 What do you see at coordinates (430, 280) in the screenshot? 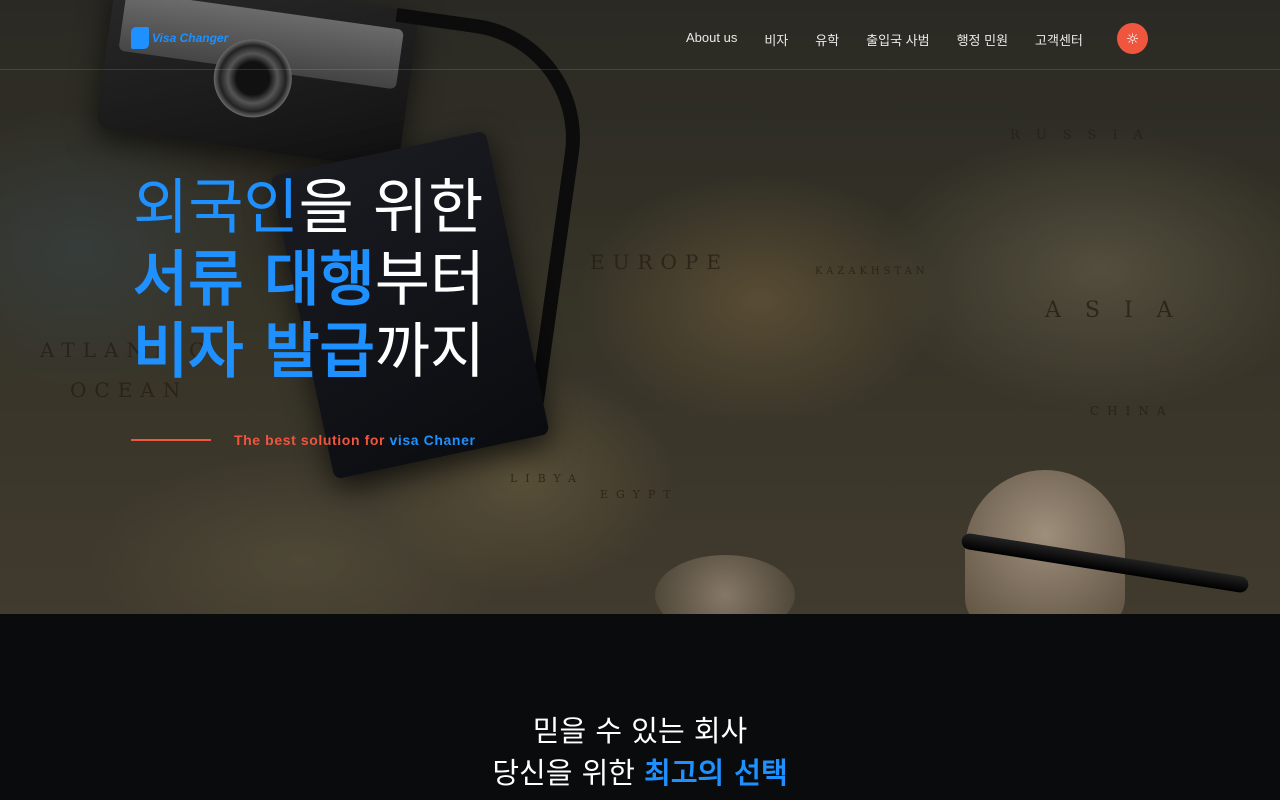
I see `headline-line-2-rest: 부터` at bounding box center [430, 280].